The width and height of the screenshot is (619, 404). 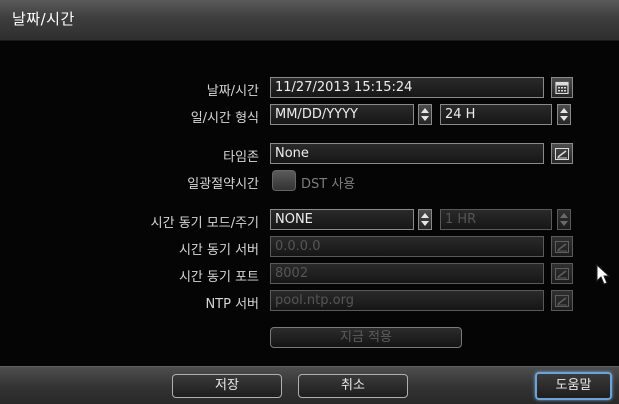 I want to click on ntp-server-field: pool.ntp.org, so click(x=407, y=300).